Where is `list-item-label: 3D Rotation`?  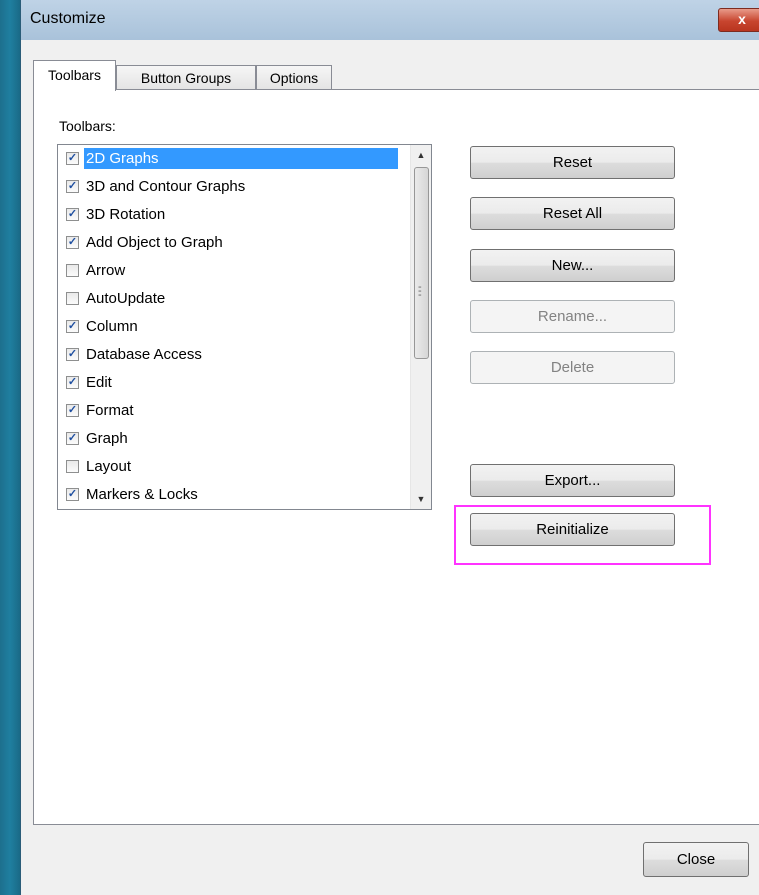
list-item-label: 3D Rotation is located at coordinates (126, 214).